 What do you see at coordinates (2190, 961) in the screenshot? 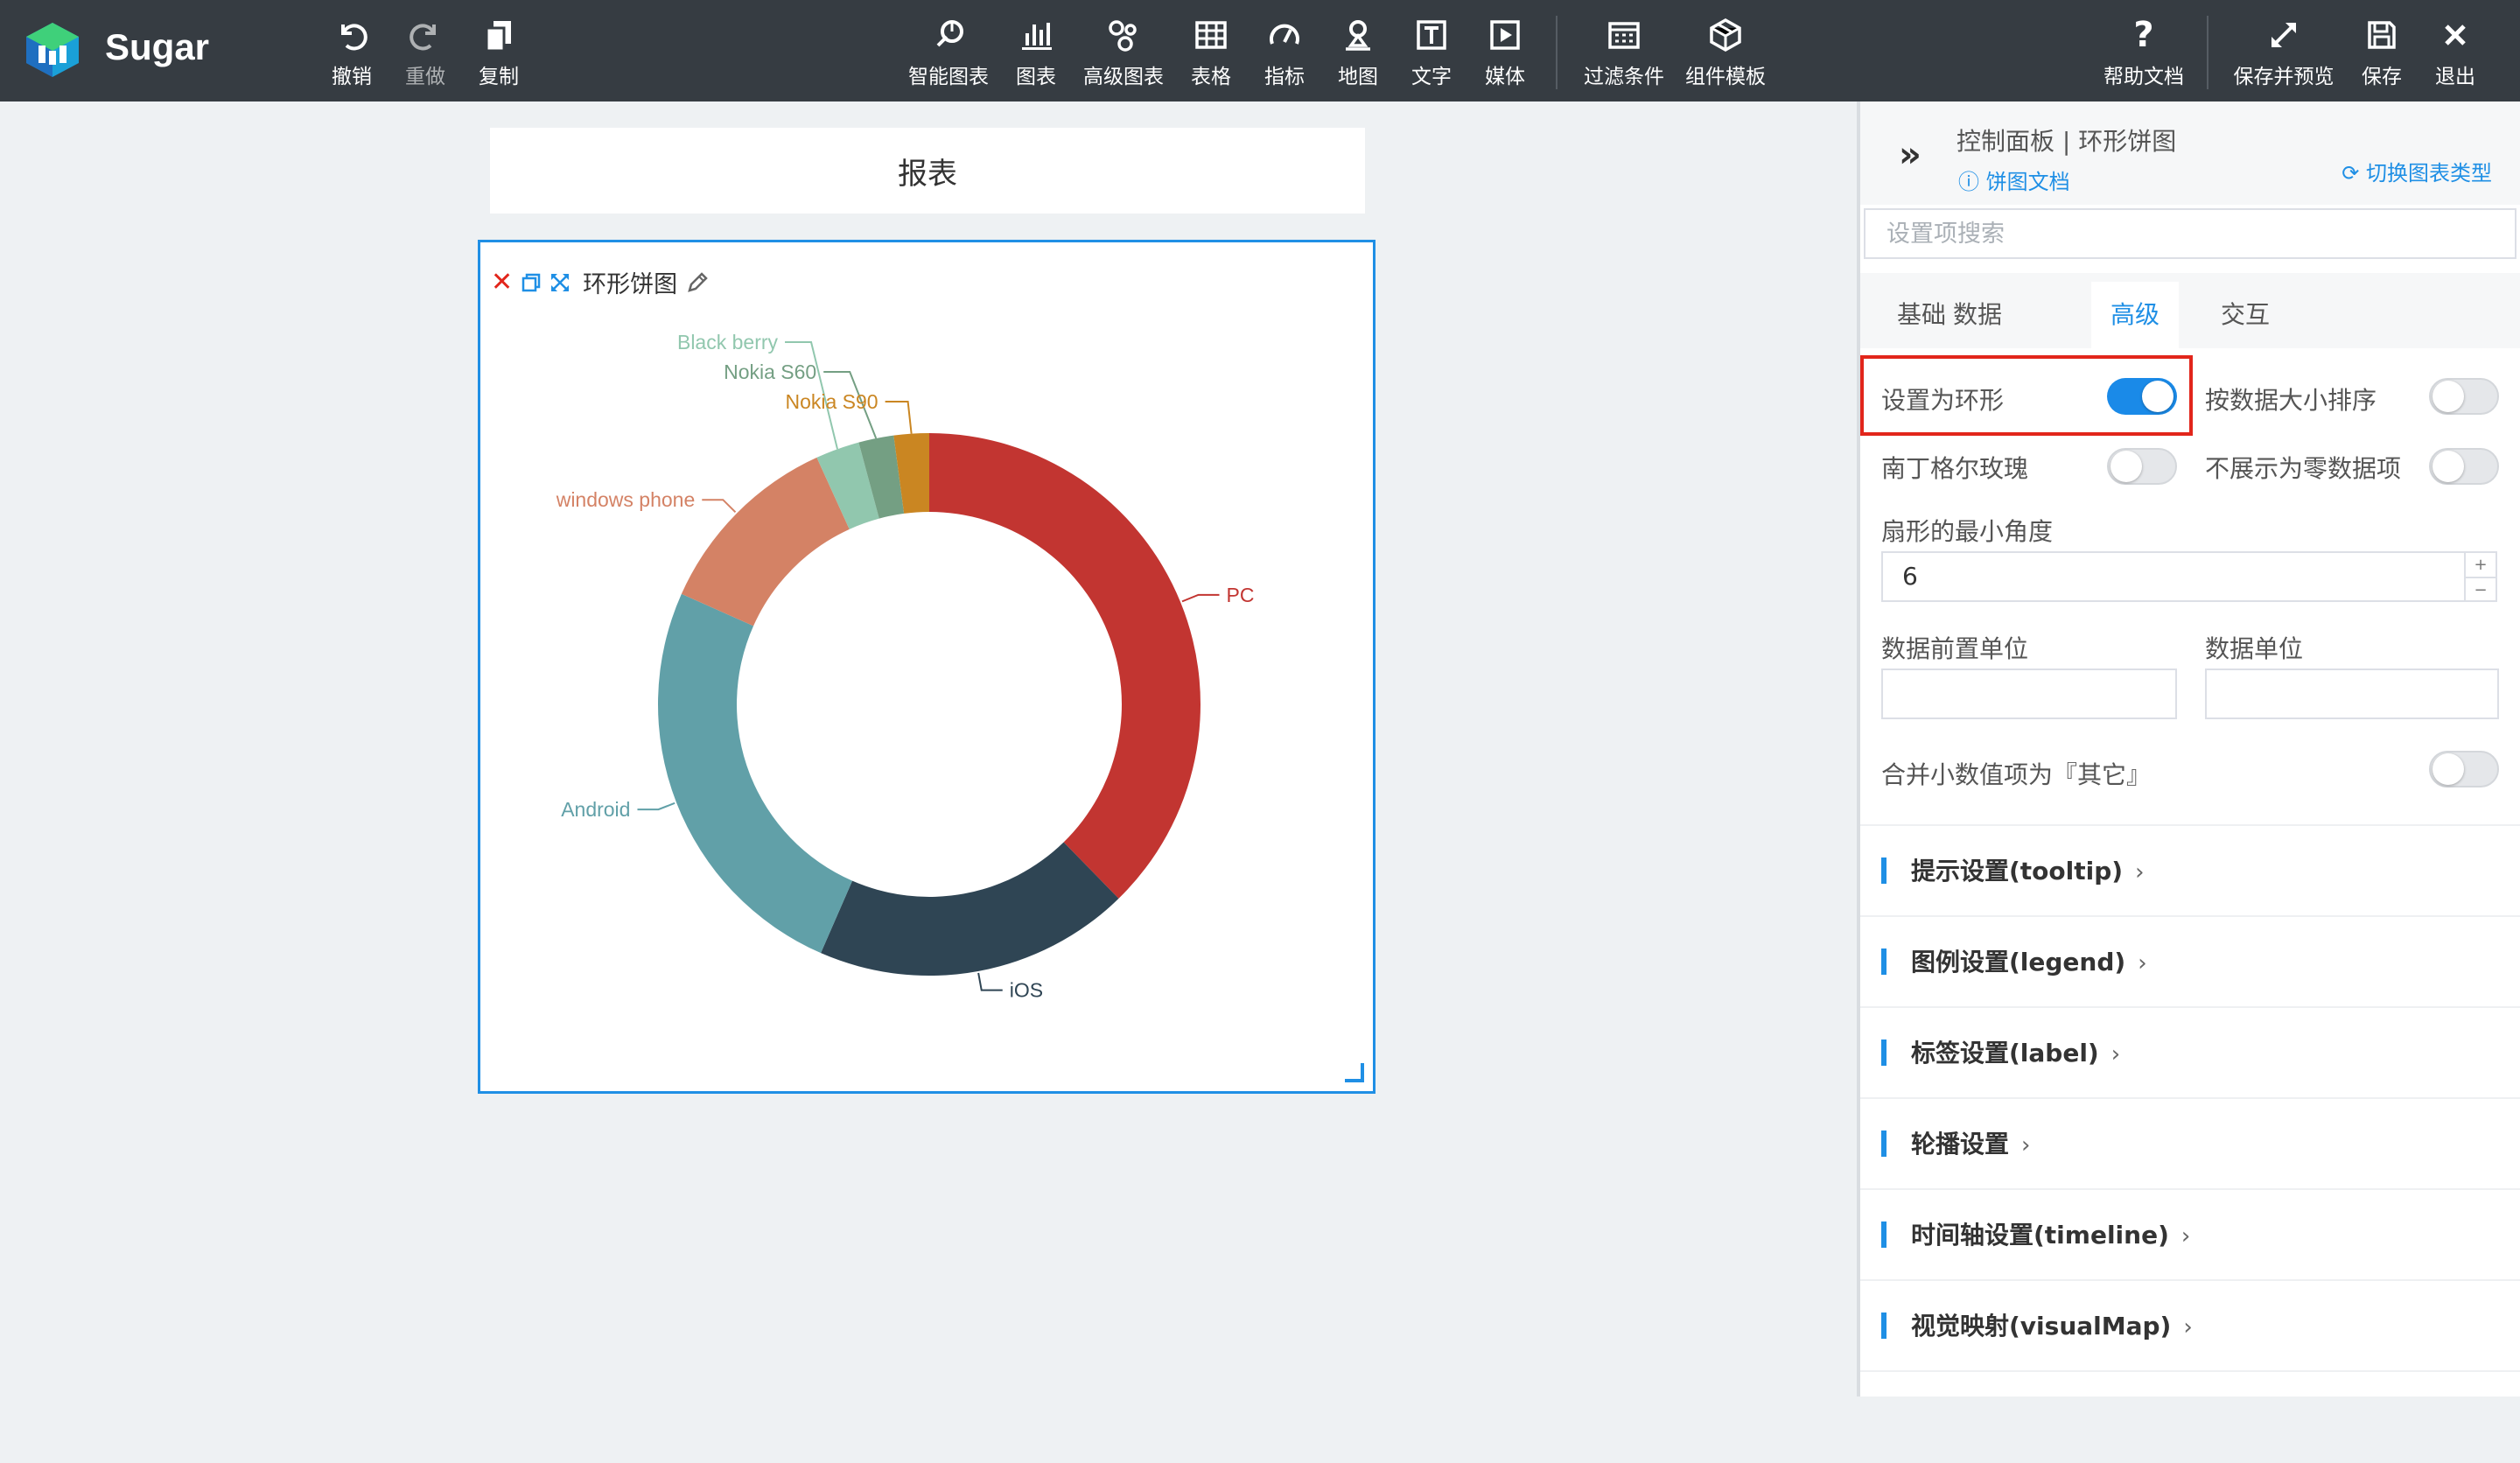
I see `section-legend: 图例设置(legend) ›` at bounding box center [2190, 961].